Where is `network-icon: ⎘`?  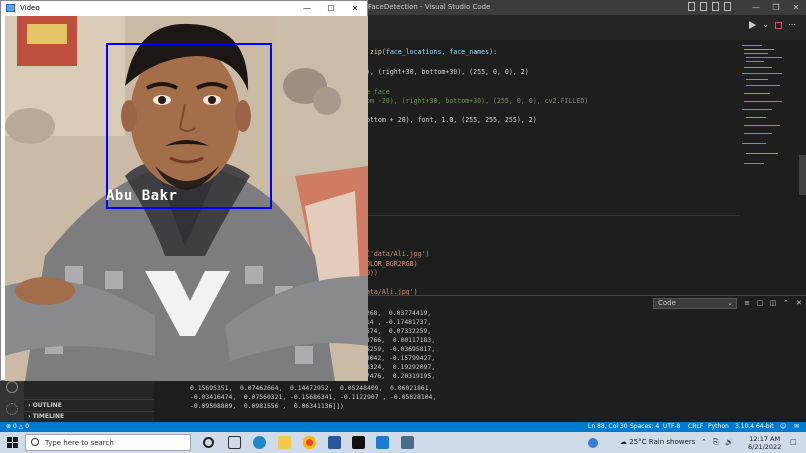
network-icon: ⎘ is located at coordinates (716, 442).